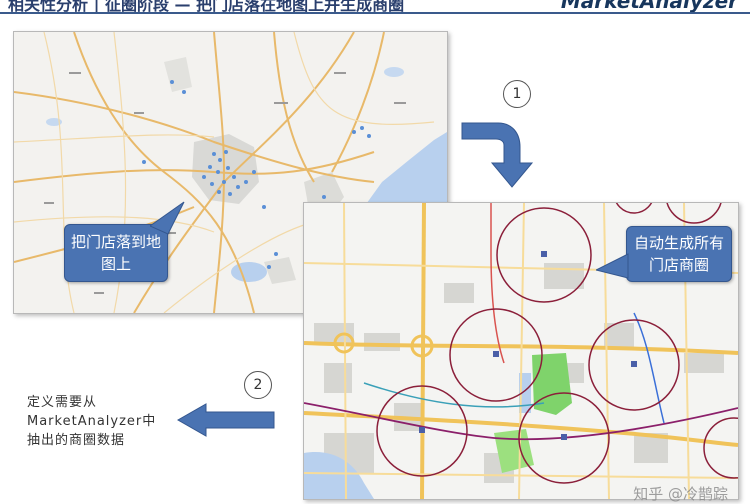  Describe the element at coordinates (62, 402) in the screenshot. I see `side-note-line-1: 定义需要从` at that location.